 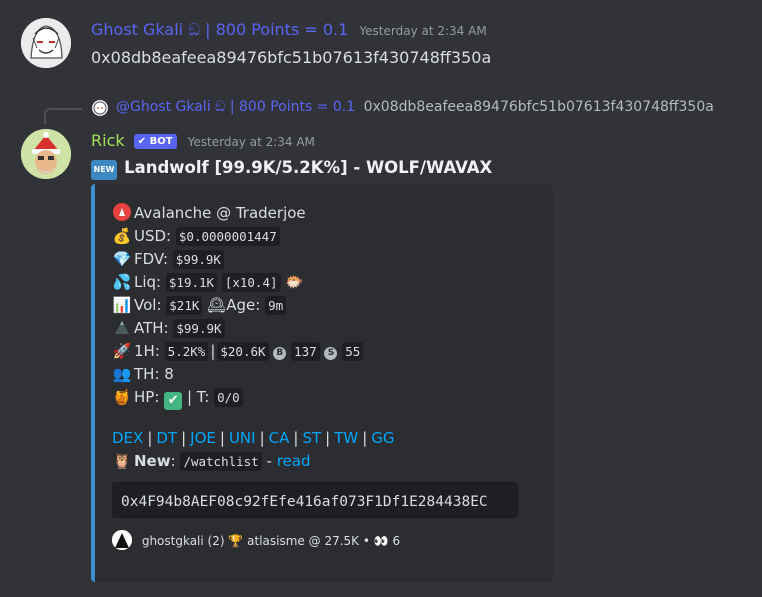 I want to click on vol-line: 📊 Vol: $21K 🕰Age: 9m, so click(x=315, y=305).